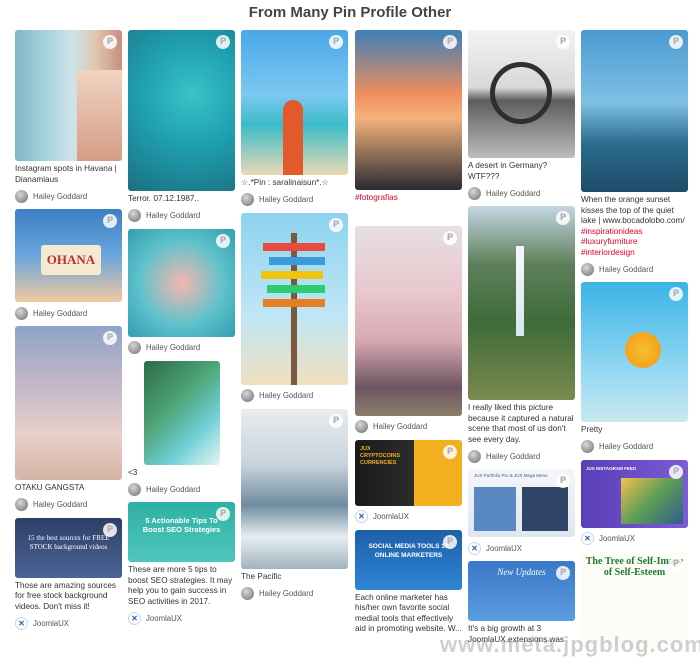  I want to click on pin-card: P #fotografias, so click(408, 117).